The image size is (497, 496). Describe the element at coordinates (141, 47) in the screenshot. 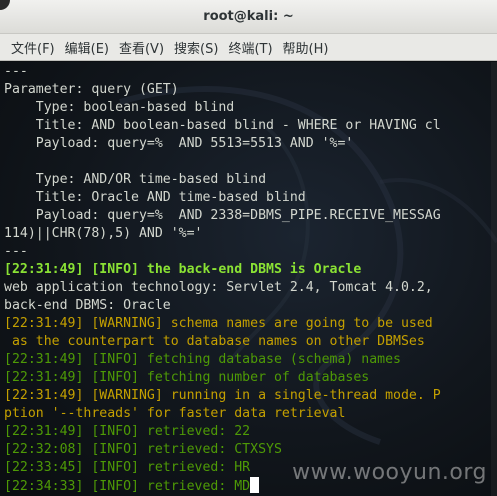

I see `menu-view: 查看(V)` at that location.